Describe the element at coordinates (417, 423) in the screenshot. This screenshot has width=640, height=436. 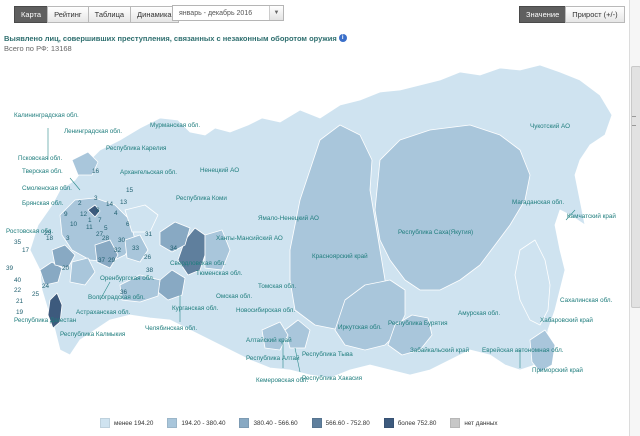
I see `legend-label: более 752.80` at that location.